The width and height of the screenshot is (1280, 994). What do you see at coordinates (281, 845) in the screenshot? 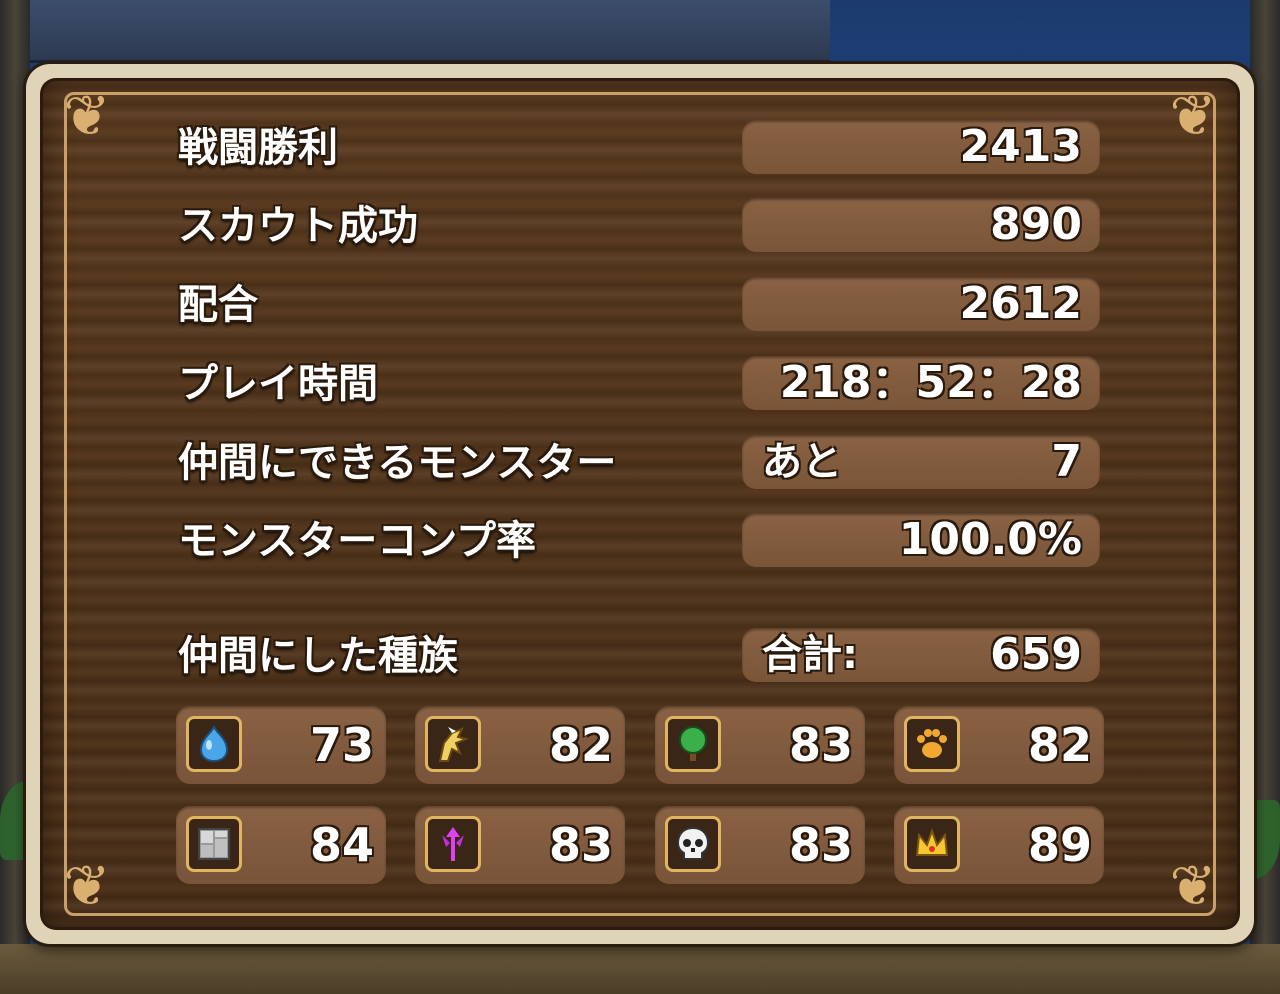
I see `family-tile-material: 84` at bounding box center [281, 845].